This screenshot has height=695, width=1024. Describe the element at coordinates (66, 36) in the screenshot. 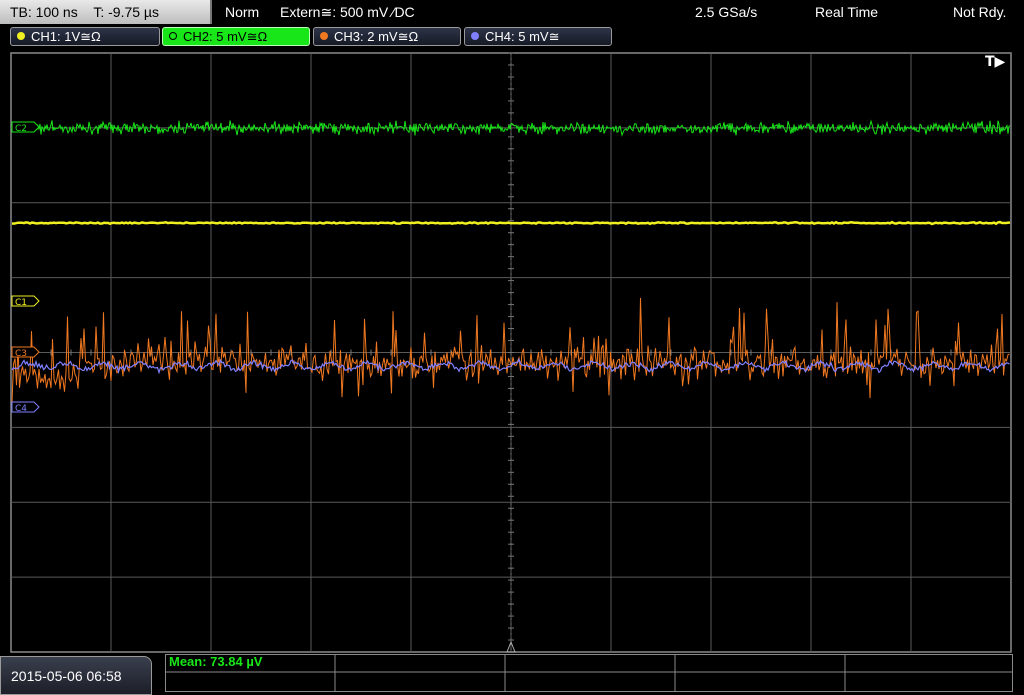

I see `channel-label: CH1: 1V≅Ω` at that location.